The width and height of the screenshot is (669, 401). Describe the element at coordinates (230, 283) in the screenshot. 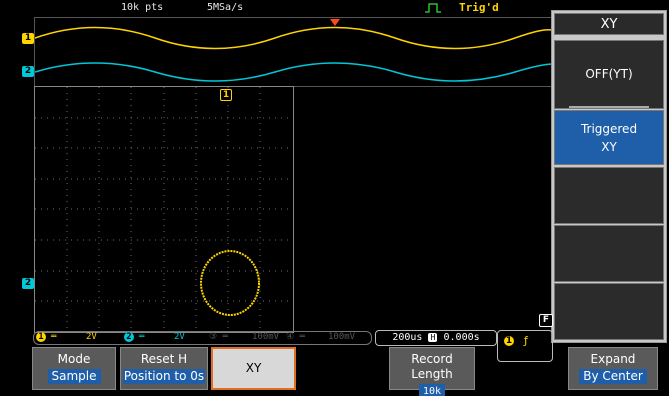

I see `lissajous-trace` at that location.